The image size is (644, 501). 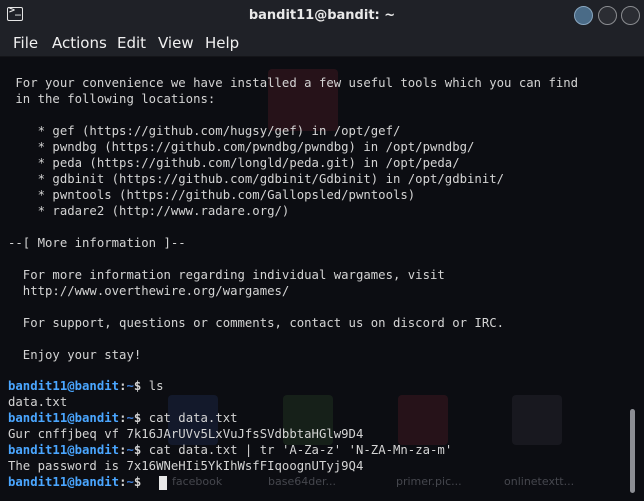 What do you see at coordinates (131, 43) in the screenshot?
I see `menu-edit: Edit` at bounding box center [131, 43].